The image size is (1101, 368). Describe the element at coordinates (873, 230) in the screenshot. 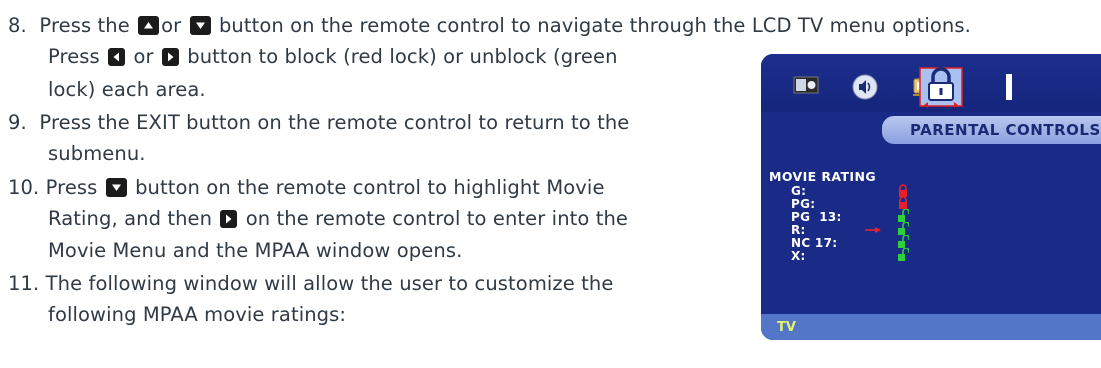

I see `selection-arrow-icon` at that location.